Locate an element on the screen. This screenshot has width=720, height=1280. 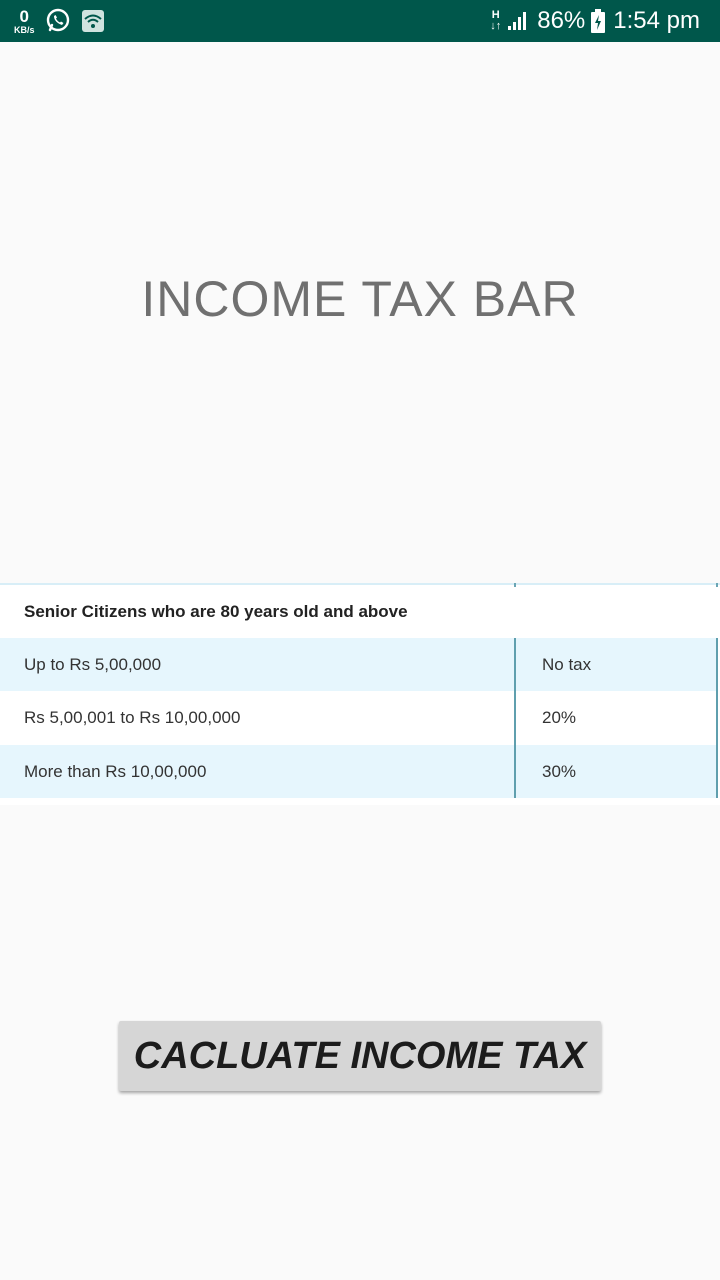
table-row: Rs 5,00,001 to Rs 10,00,000 20% is located at coordinates (359, 717).